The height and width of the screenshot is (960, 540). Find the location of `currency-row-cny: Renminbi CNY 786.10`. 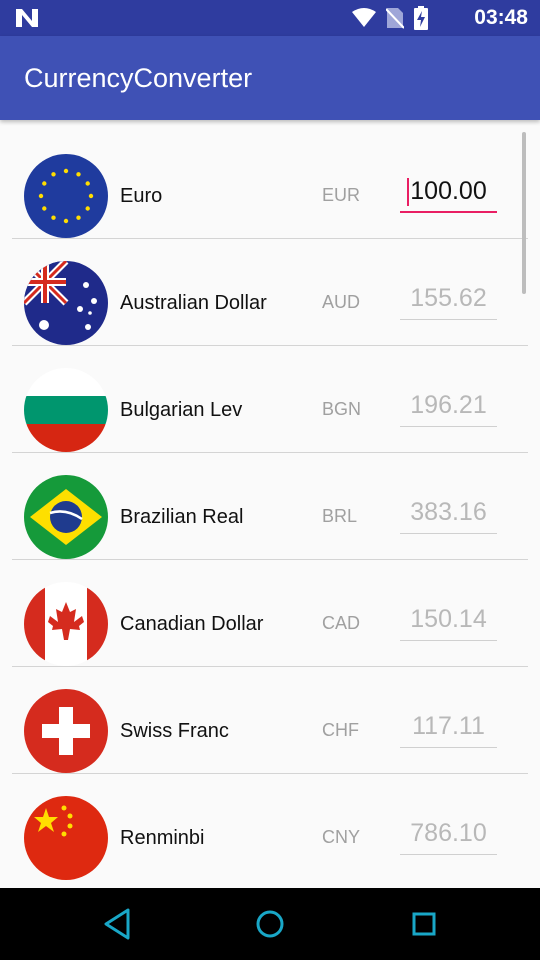

currency-row-cny: Renminbi CNY 786.10 is located at coordinates (270, 827).